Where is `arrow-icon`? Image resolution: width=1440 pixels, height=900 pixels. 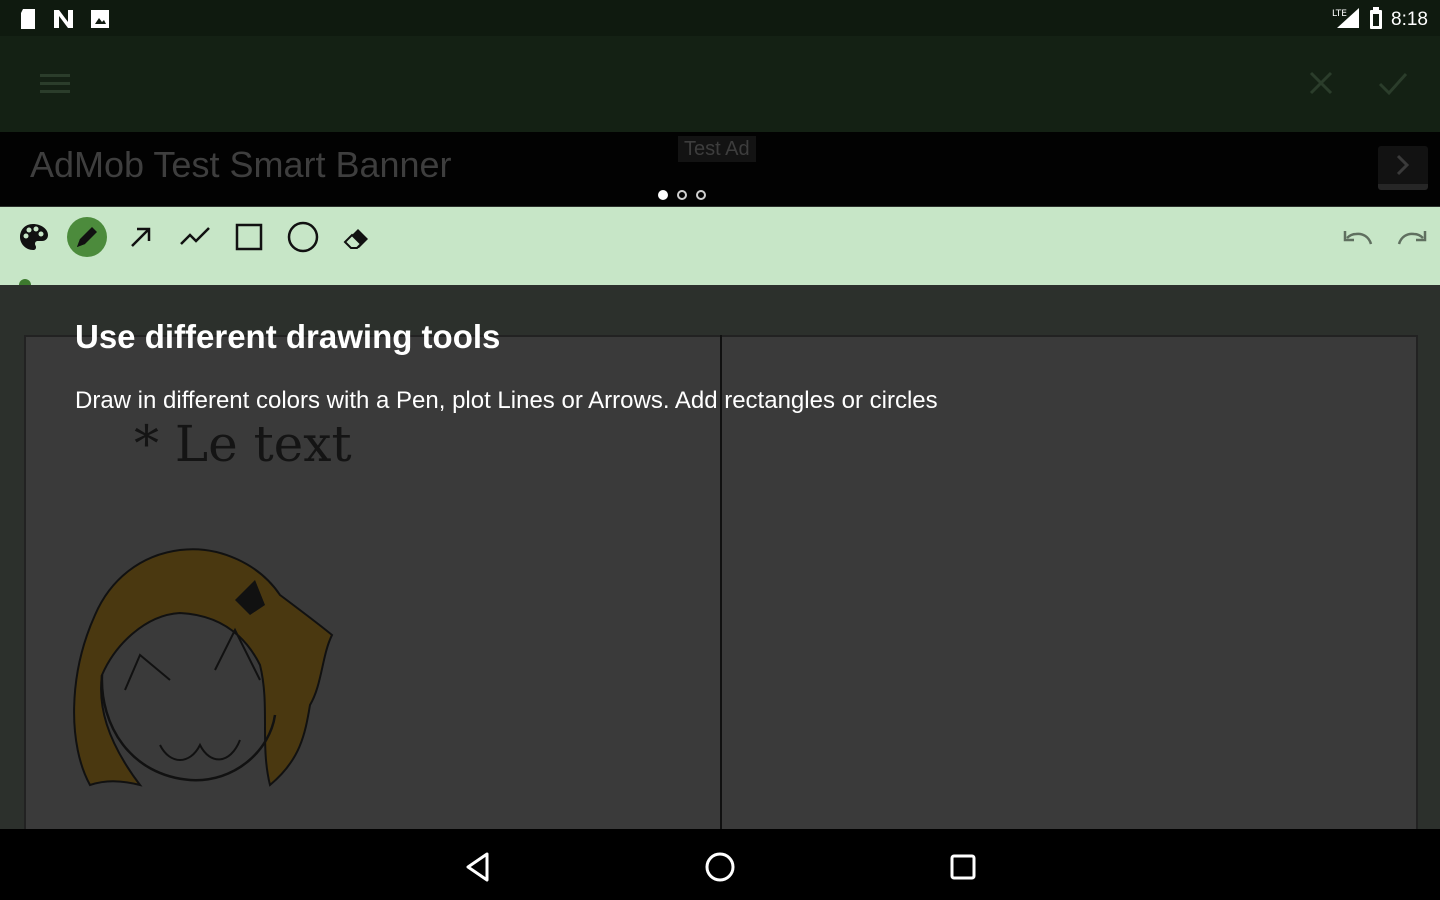
arrow-icon is located at coordinates (141, 237).